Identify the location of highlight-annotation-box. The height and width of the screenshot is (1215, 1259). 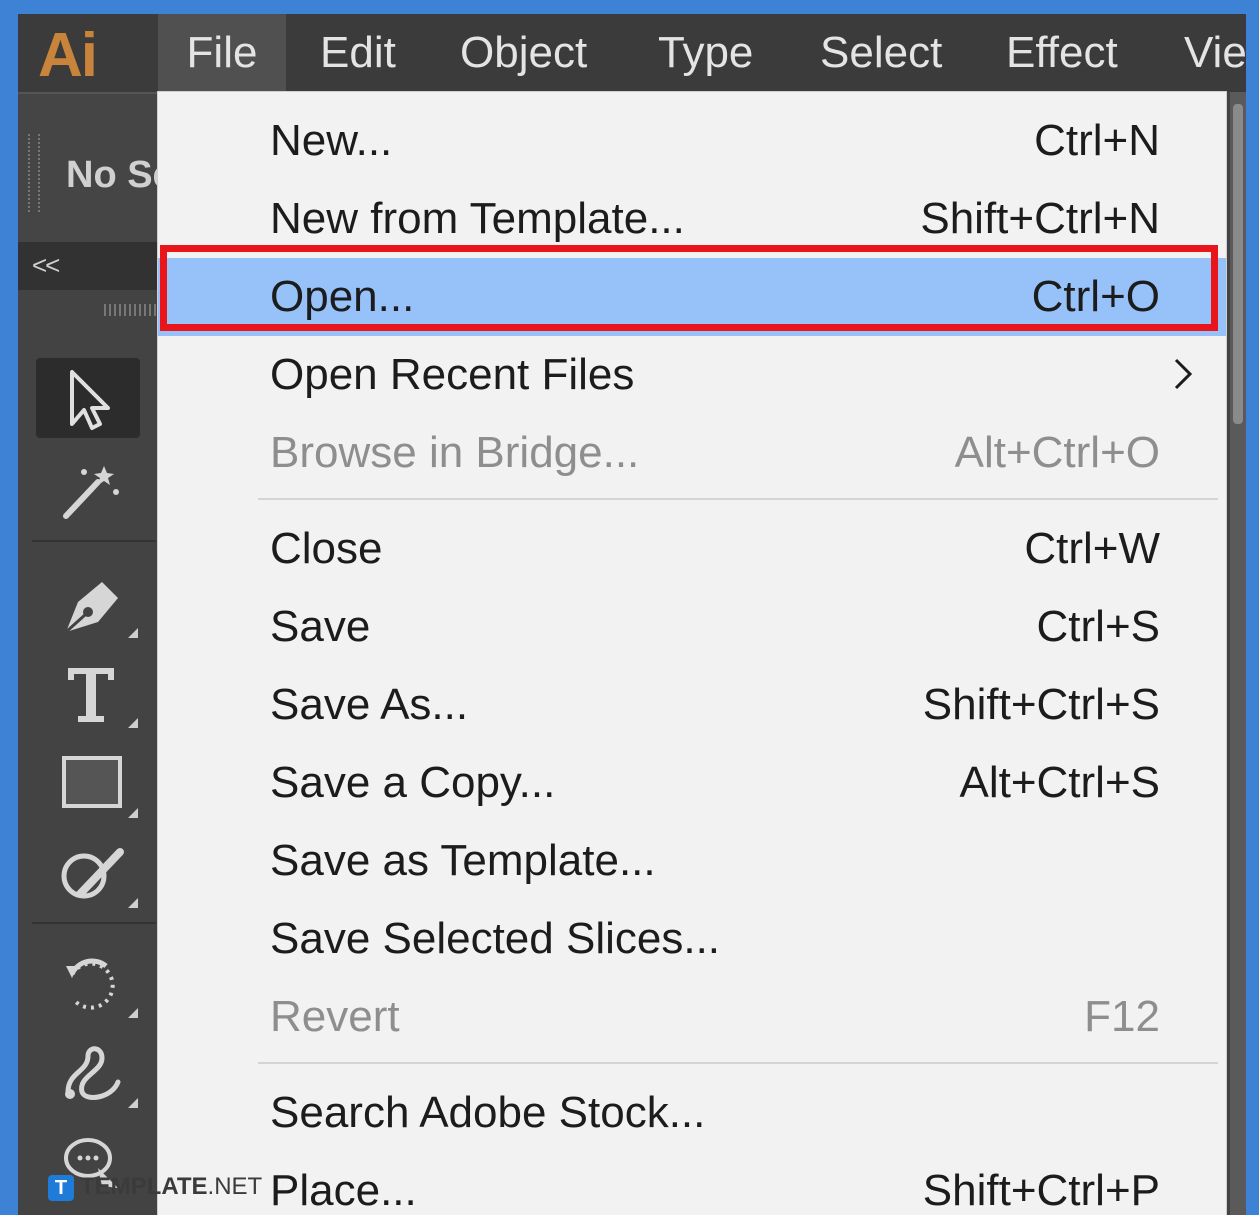
(689, 288).